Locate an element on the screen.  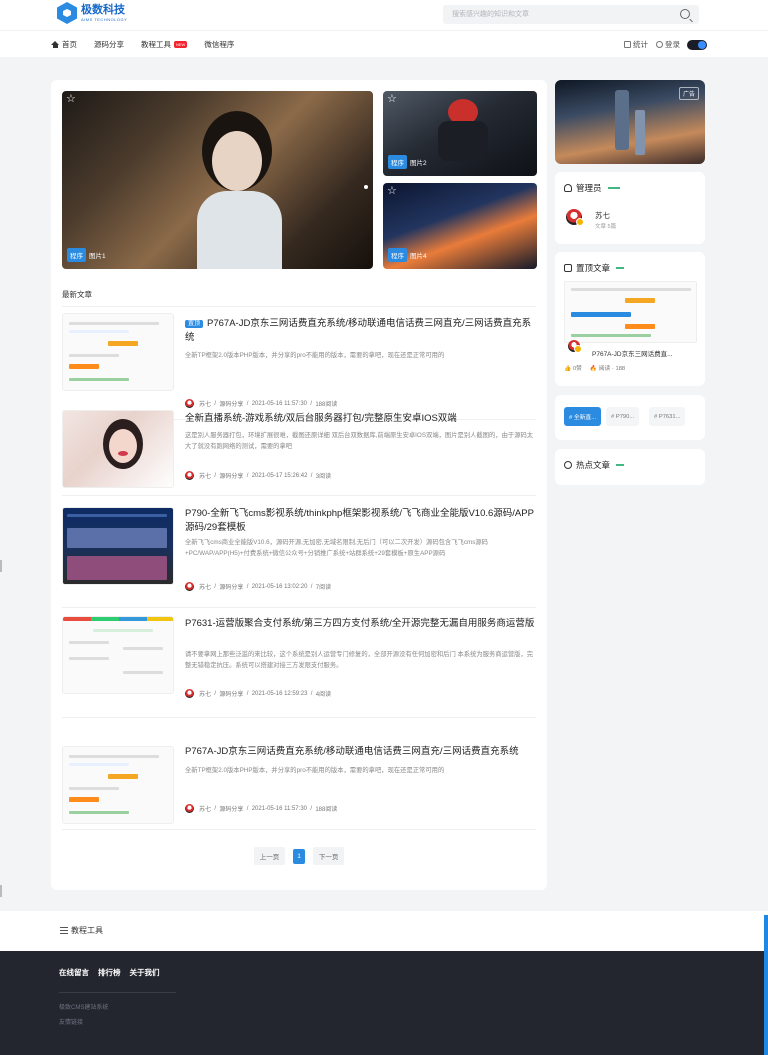
sidebar-ad: 广告 is located at coordinates (630, 122).